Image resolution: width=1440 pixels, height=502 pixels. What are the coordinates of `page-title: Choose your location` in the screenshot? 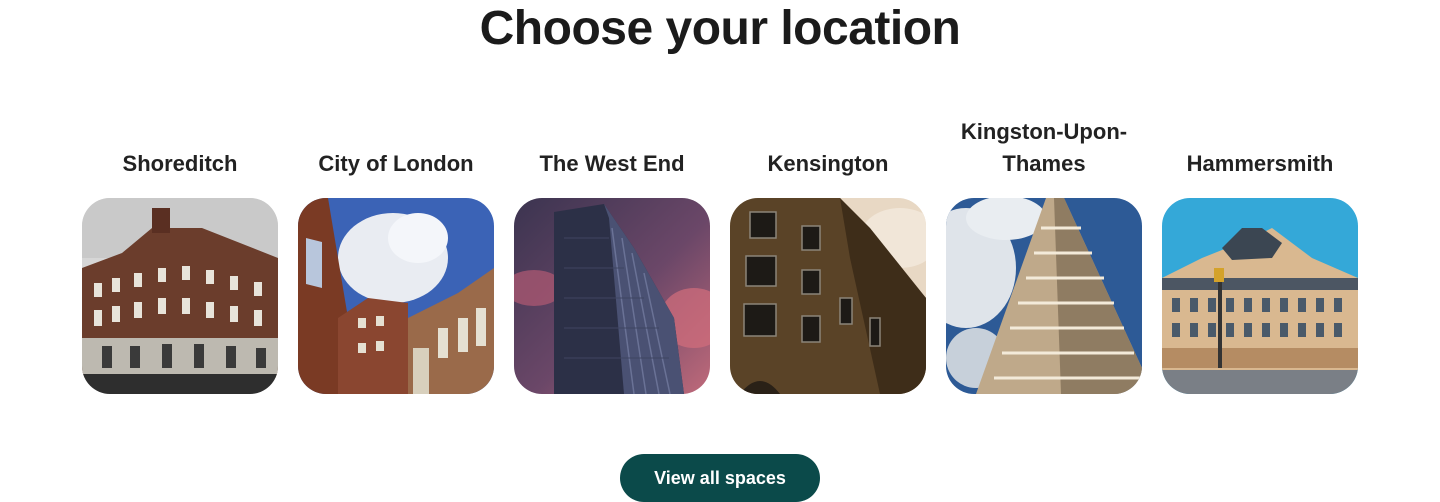 It's located at (720, 28).